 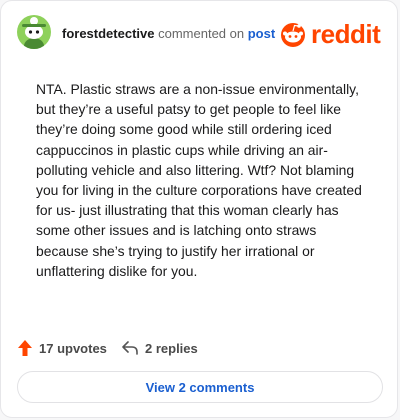 I want to click on reddit-alien-icon, so click(x=293, y=35).